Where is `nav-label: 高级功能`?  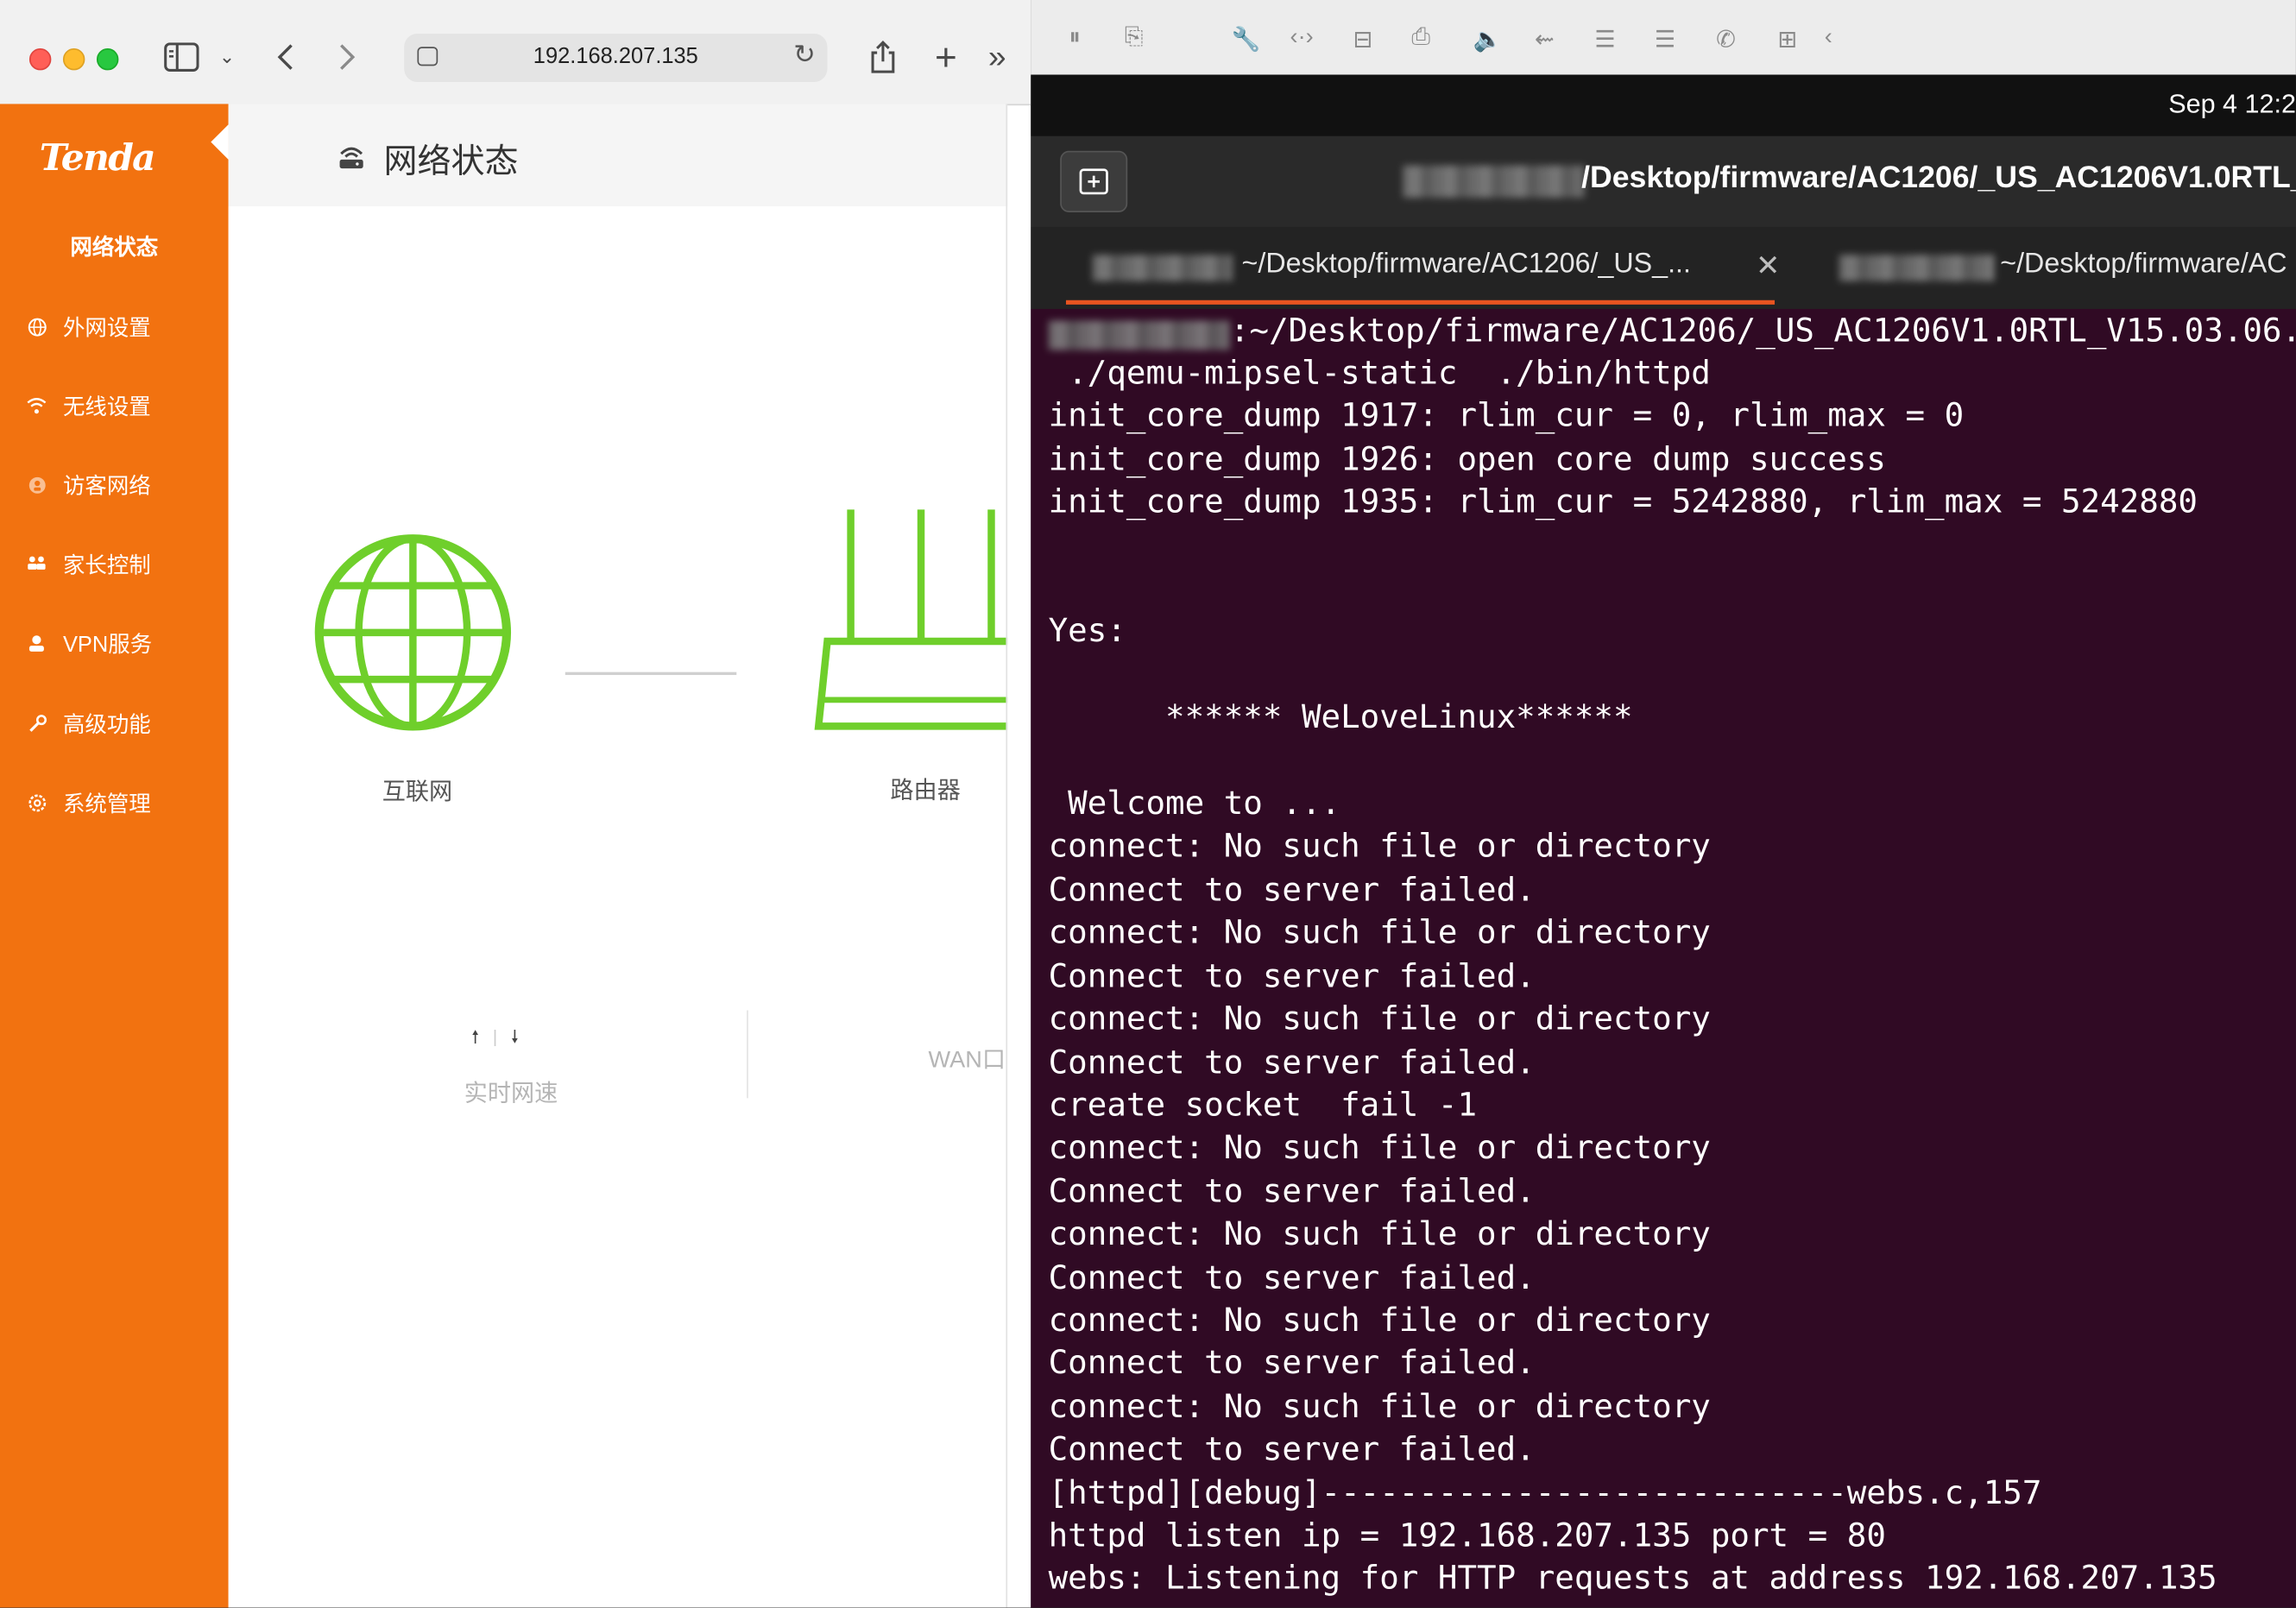 nav-label: 高级功能 is located at coordinates (106, 725).